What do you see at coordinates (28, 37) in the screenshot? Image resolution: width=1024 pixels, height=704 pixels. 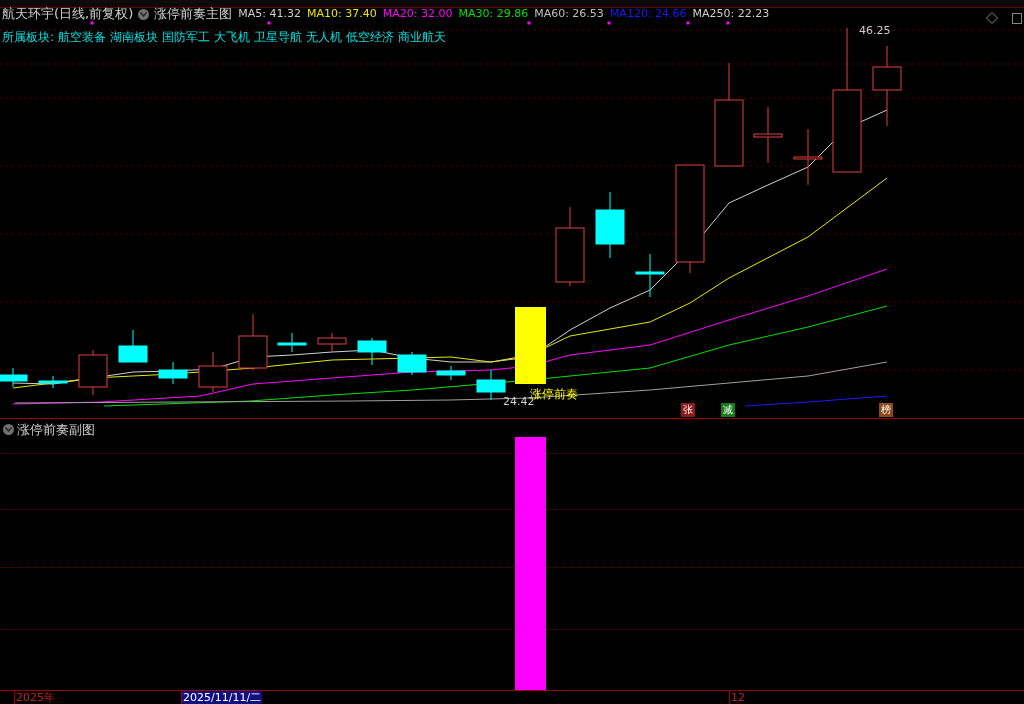 I see `sector-label: 所属板块:` at bounding box center [28, 37].